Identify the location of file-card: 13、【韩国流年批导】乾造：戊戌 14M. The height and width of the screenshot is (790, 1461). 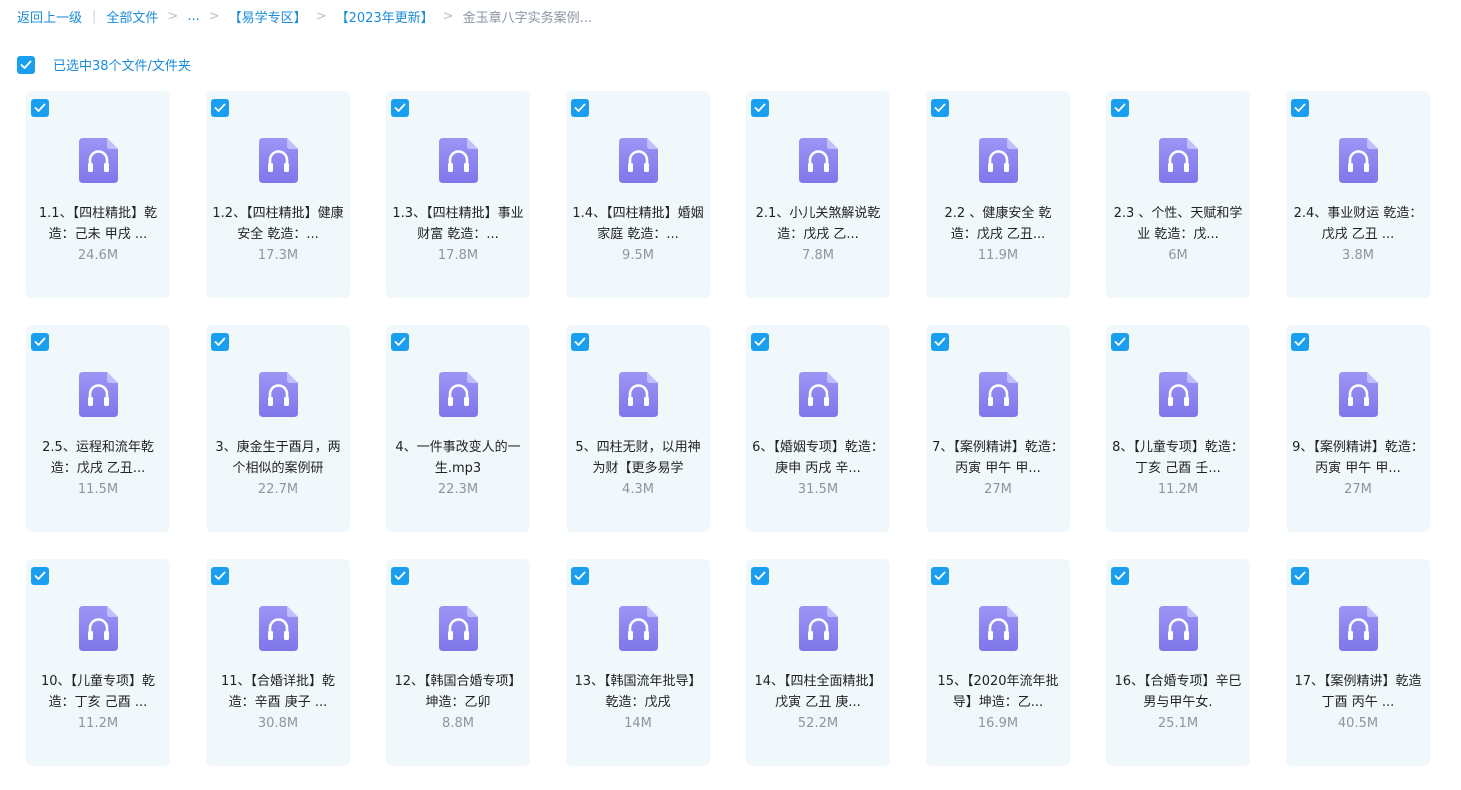
(638, 662).